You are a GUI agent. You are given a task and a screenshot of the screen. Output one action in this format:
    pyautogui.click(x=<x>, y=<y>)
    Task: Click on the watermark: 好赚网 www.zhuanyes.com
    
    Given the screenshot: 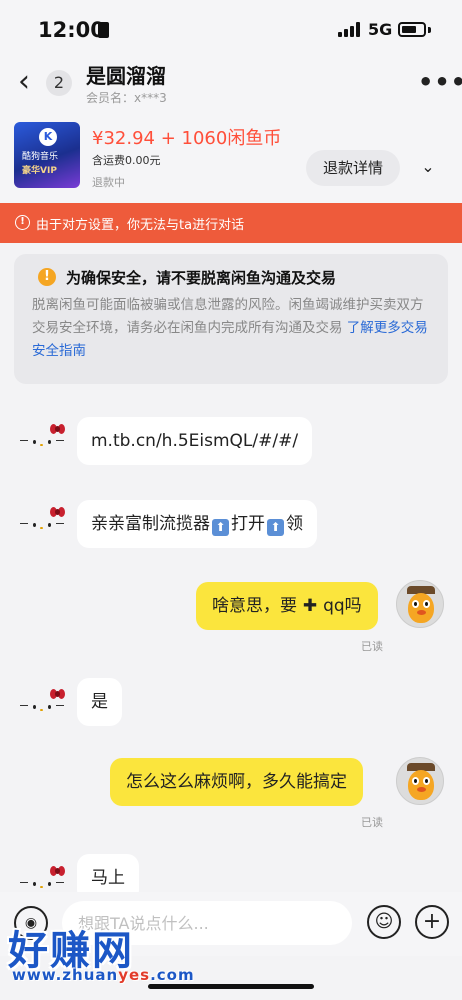 What is the action you would take?
    pyautogui.click(x=101, y=951)
    